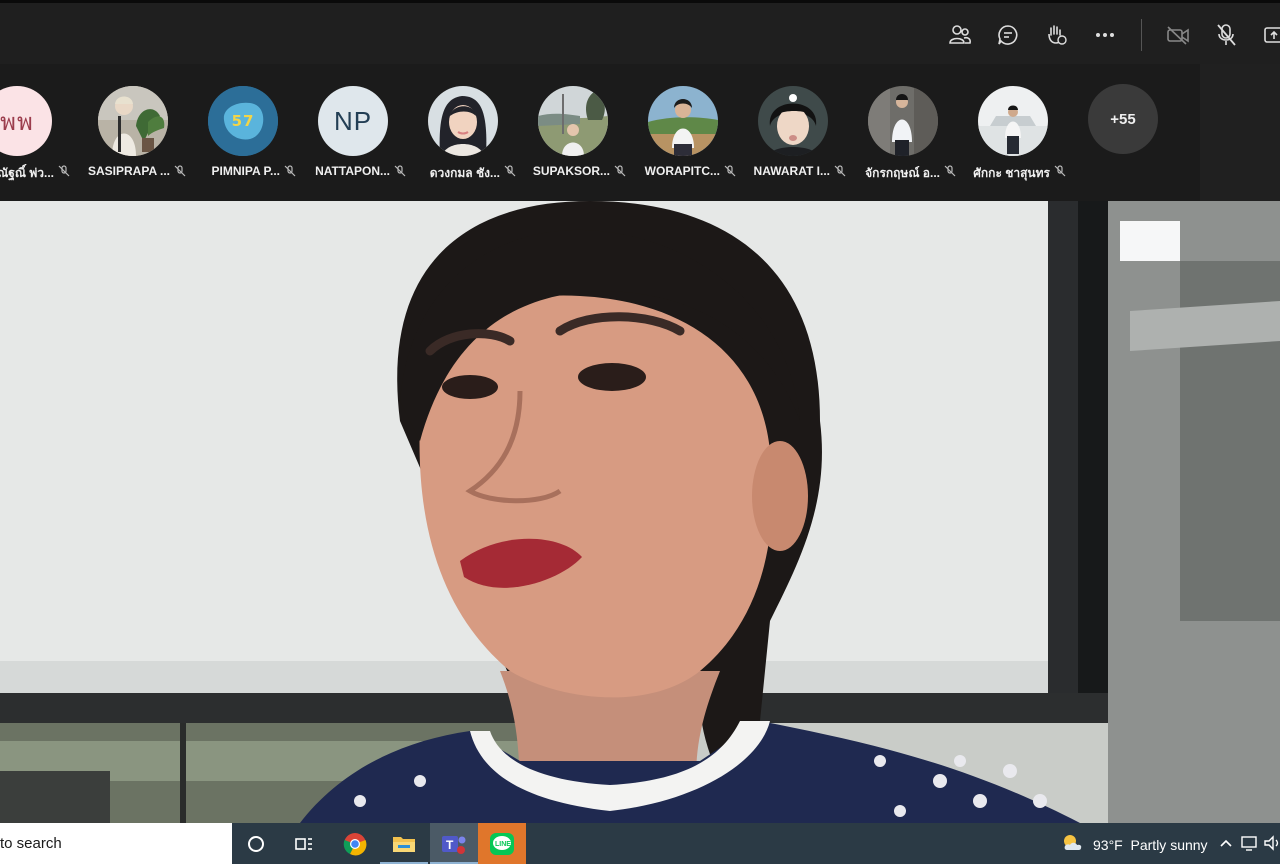  I want to click on more-participants-button: +55, so click(1123, 119).